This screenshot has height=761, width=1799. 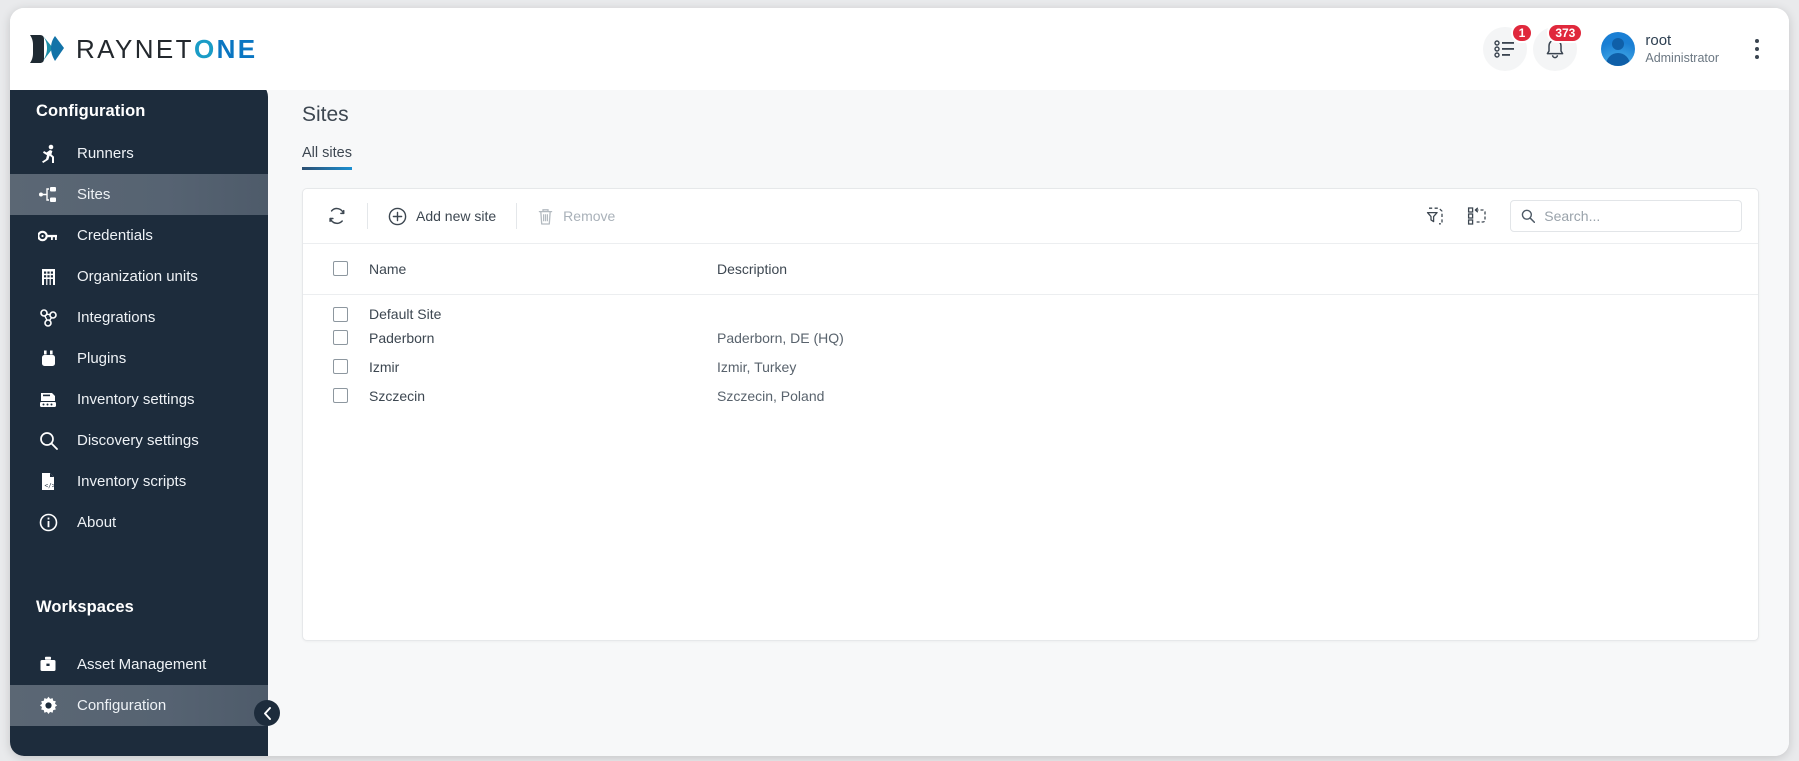 I want to click on reset-columns-icon, so click(x=1476, y=216).